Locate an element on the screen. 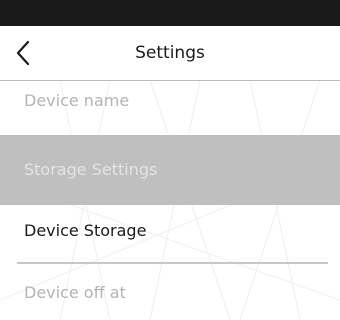 Image resolution: width=340 pixels, height=320 pixels. status-bar is located at coordinates (170, 13).